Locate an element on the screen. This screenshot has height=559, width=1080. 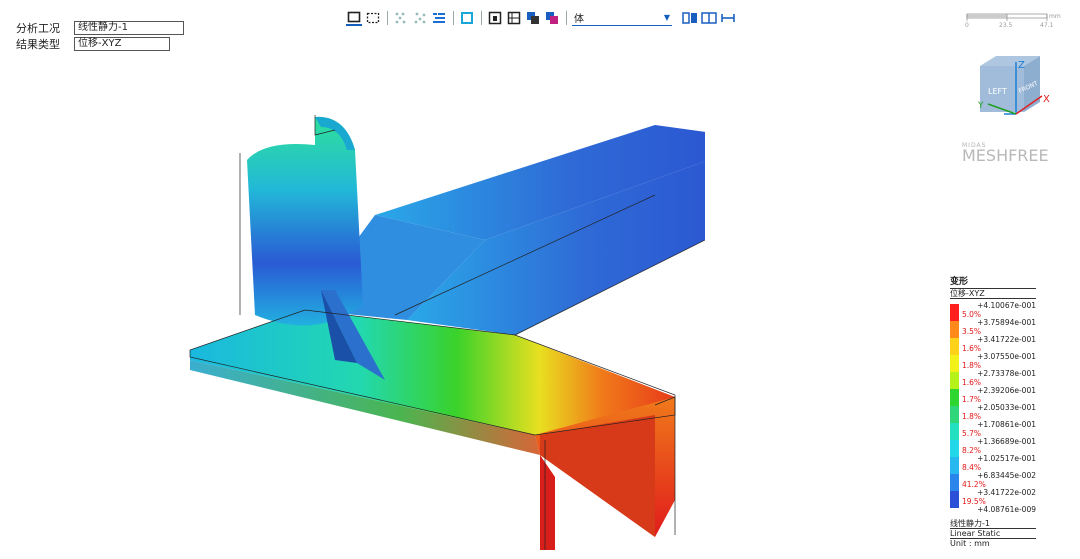
section-cut-icon is located at coordinates (689, 18).